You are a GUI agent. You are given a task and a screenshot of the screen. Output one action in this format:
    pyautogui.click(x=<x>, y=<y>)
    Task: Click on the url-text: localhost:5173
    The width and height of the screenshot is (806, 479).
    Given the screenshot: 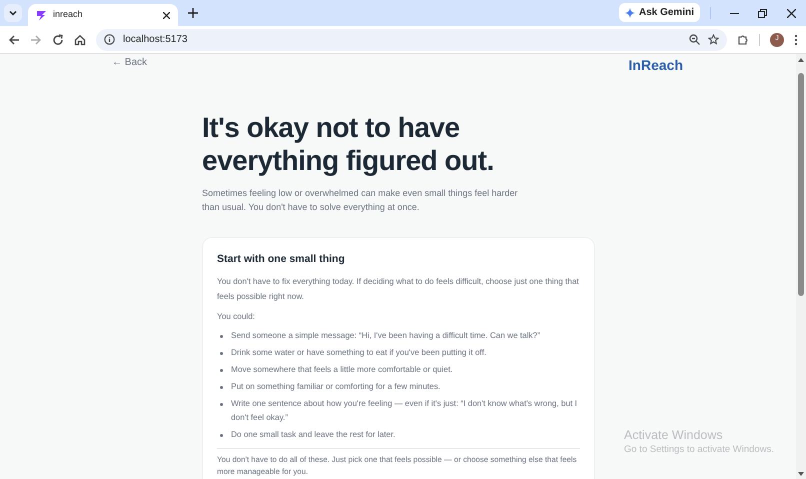 What is the action you would take?
    pyautogui.click(x=155, y=40)
    